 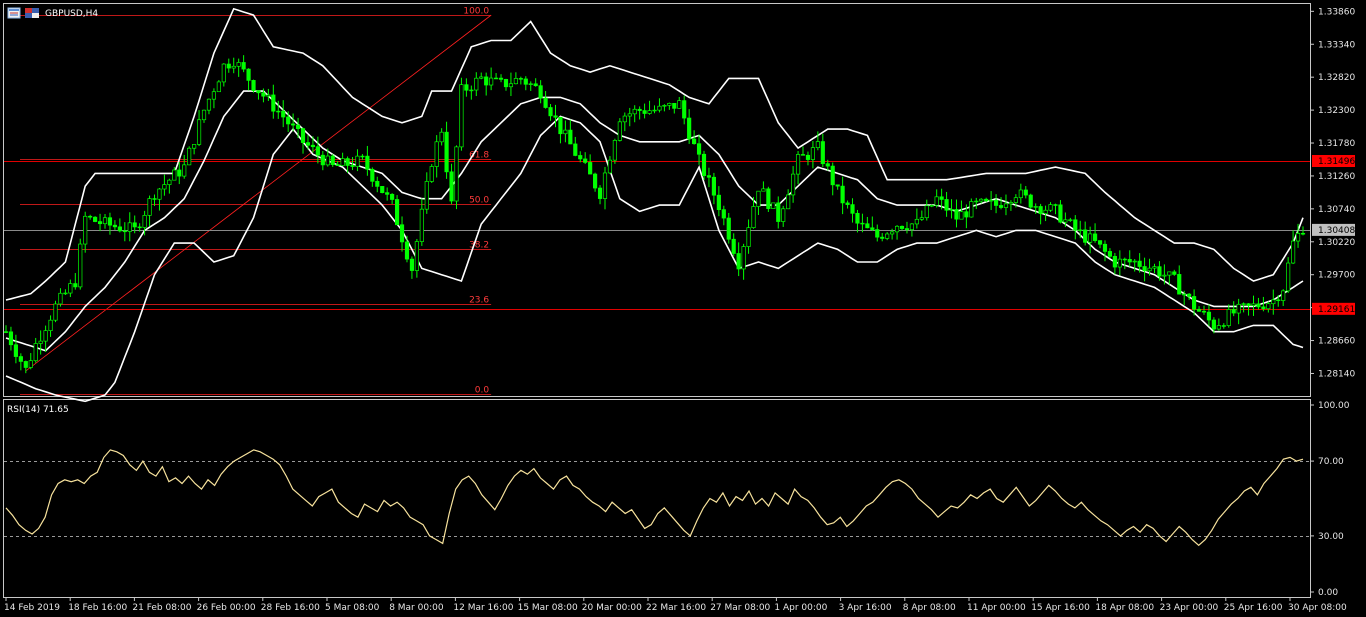 What do you see at coordinates (1336, 111) in the screenshot?
I see `price-axis-label: 1.32300` at bounding box center [1336, 111].